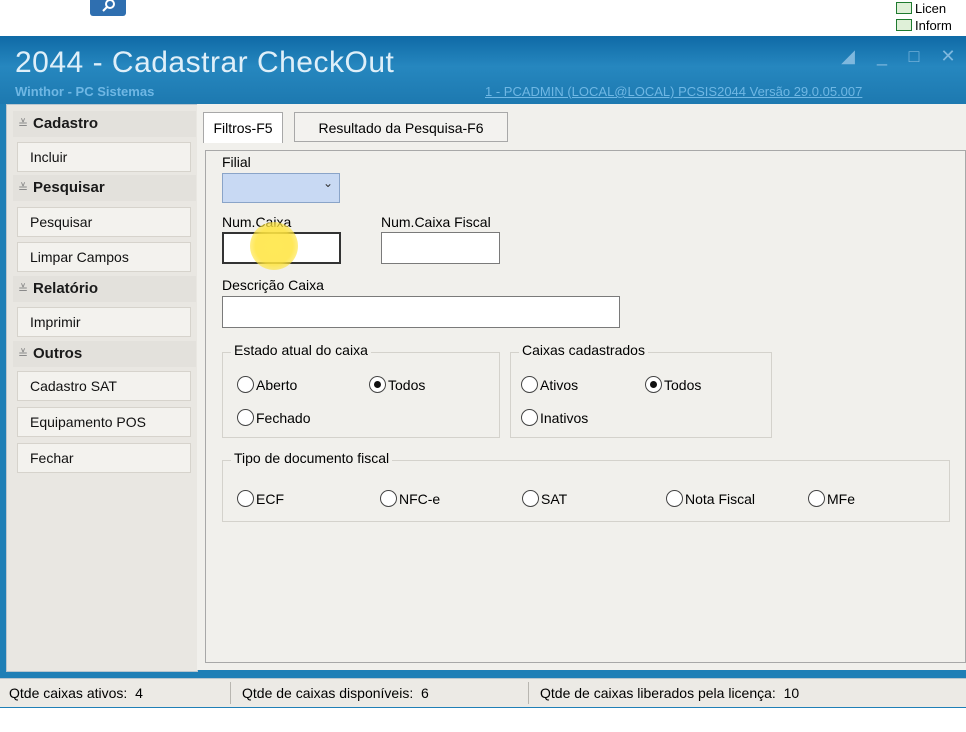 This screenshot has width=966, height=732. I want to click on close-button: ✕, so click(948, 56).